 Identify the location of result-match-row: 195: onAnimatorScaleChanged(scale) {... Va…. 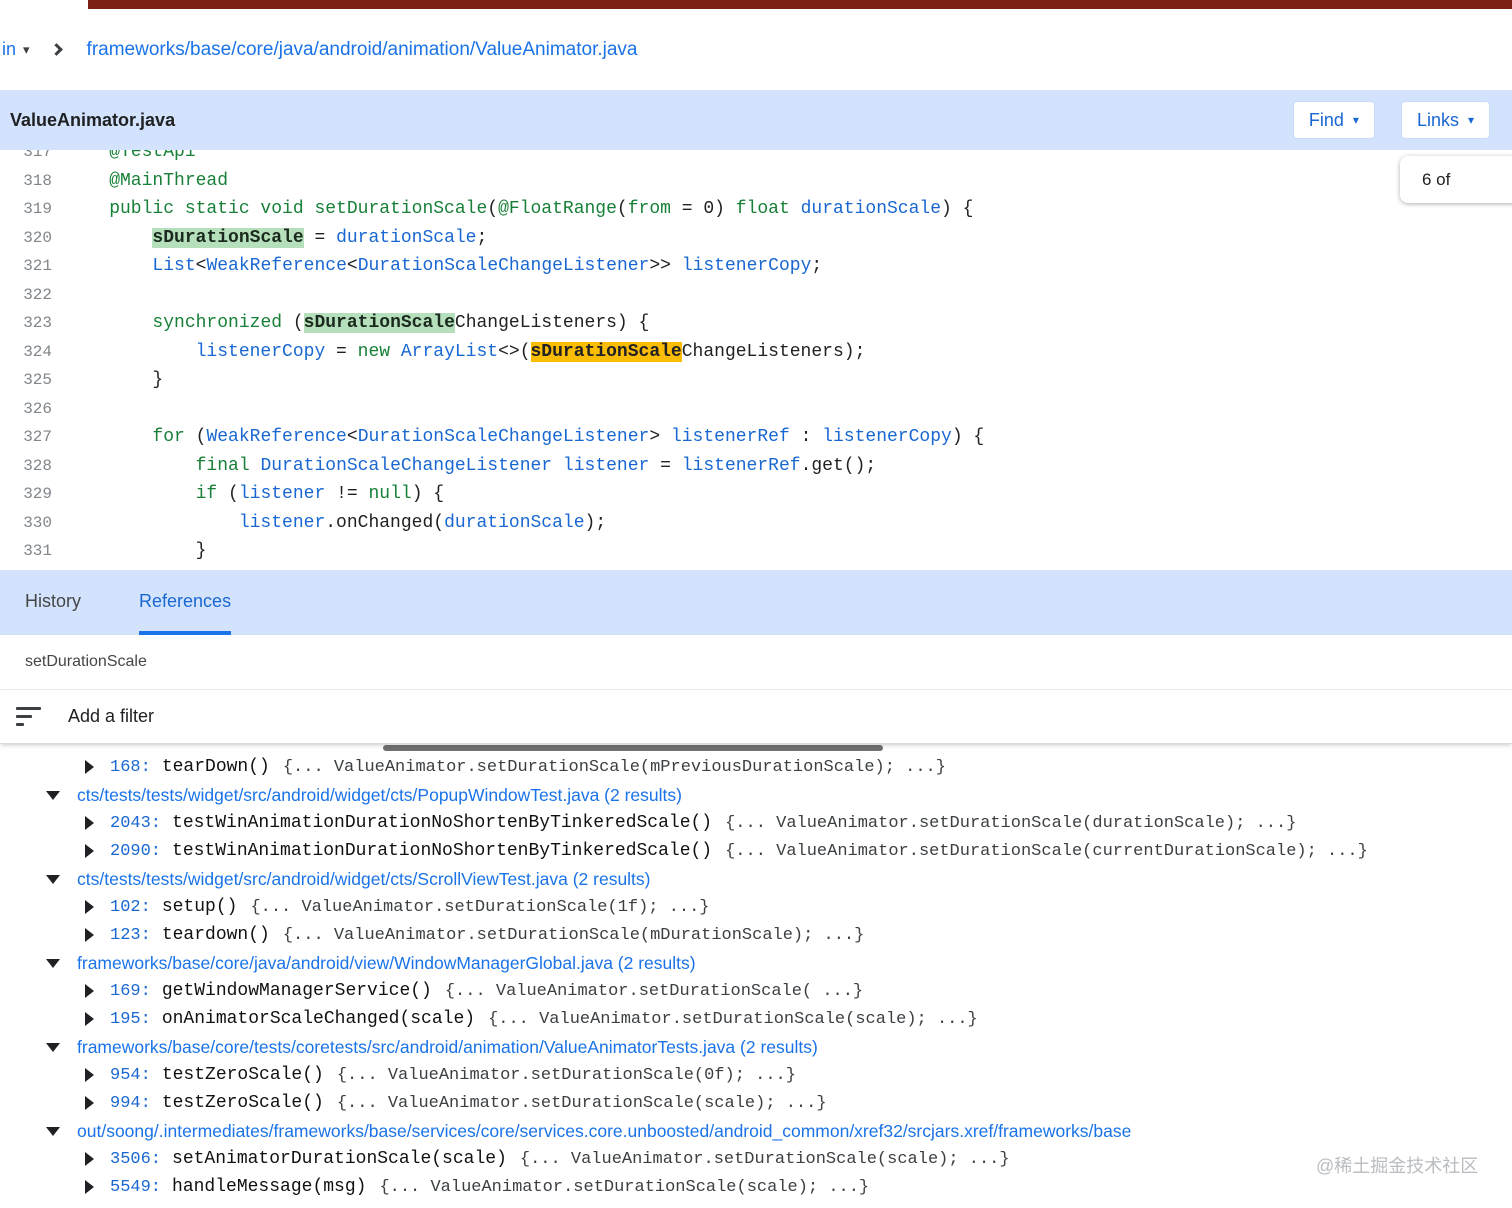
(756, 1019).